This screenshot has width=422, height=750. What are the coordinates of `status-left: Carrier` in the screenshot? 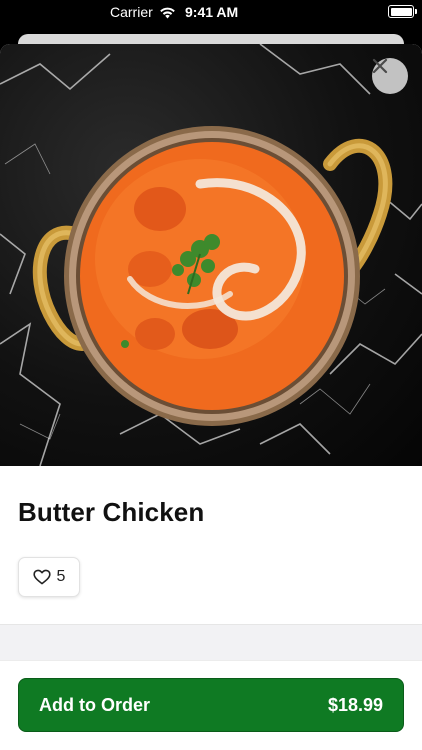 It's located at (143, 12).